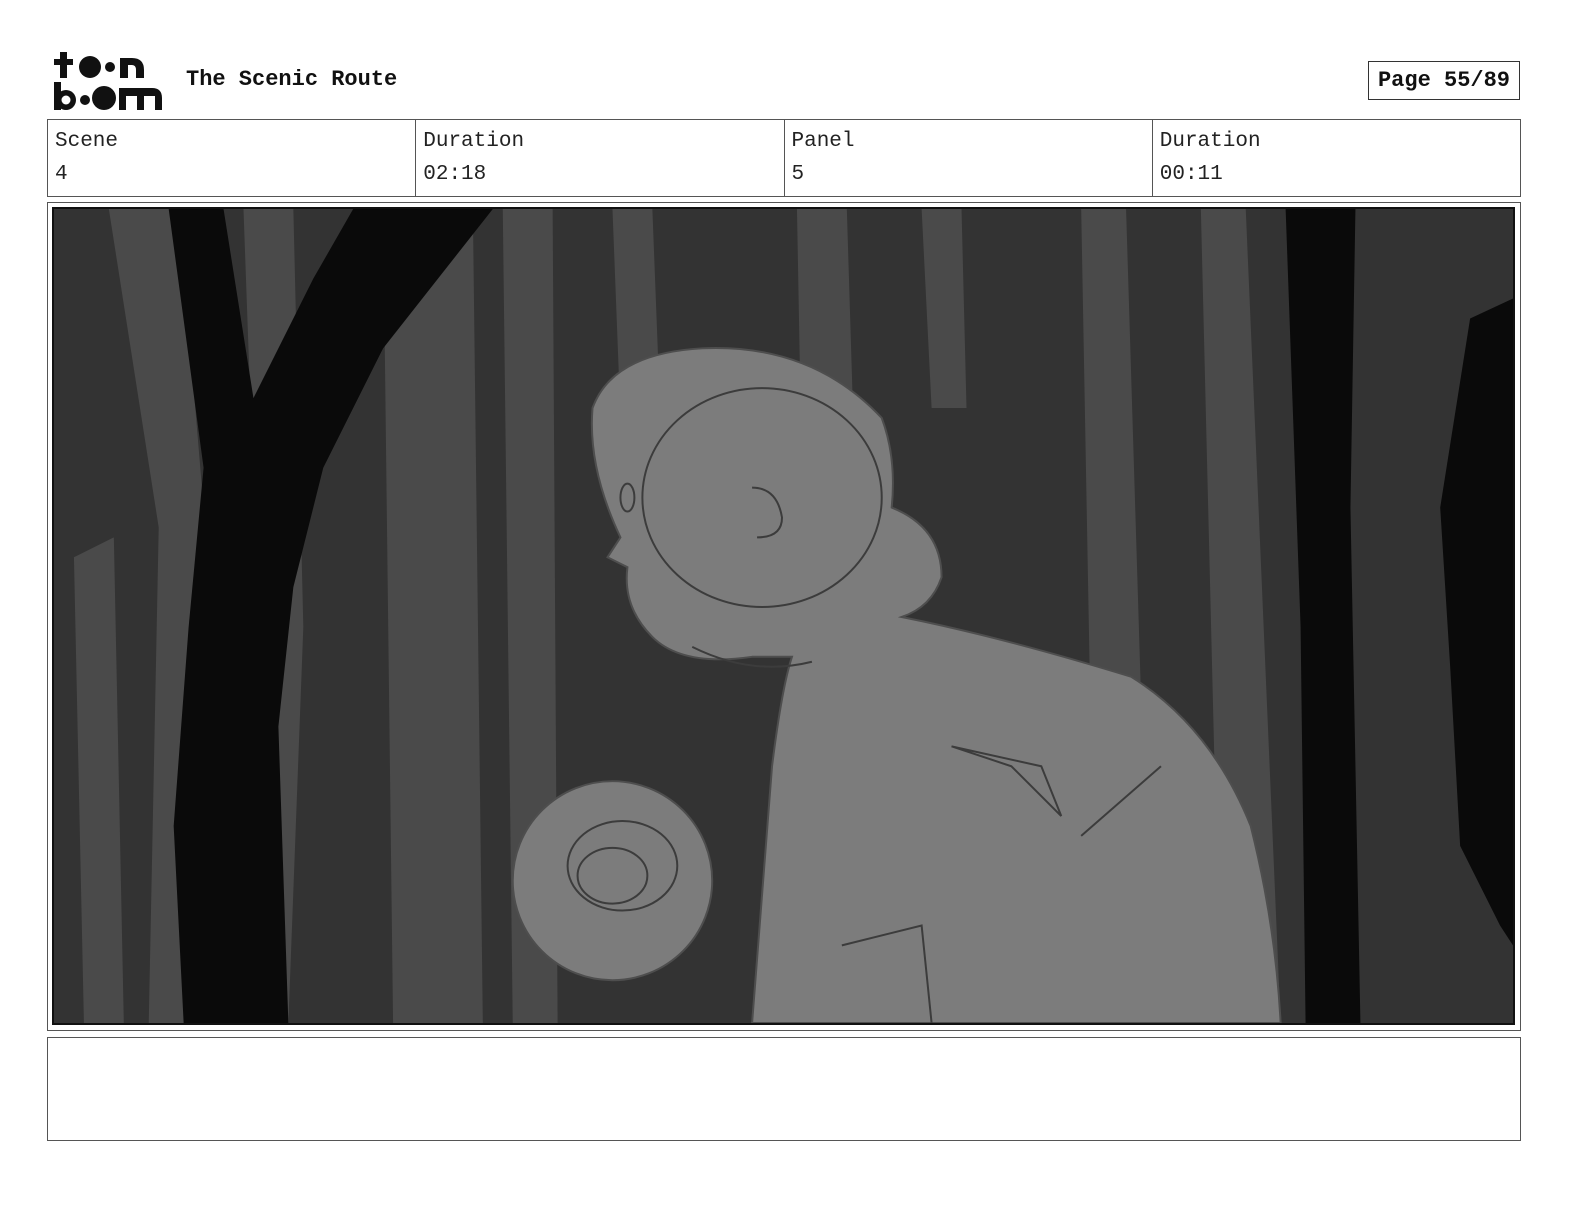 Image resolution: width=1584 pixels, height=1224 pixels. I want to click on scene-value: 4, so click(61, 174).